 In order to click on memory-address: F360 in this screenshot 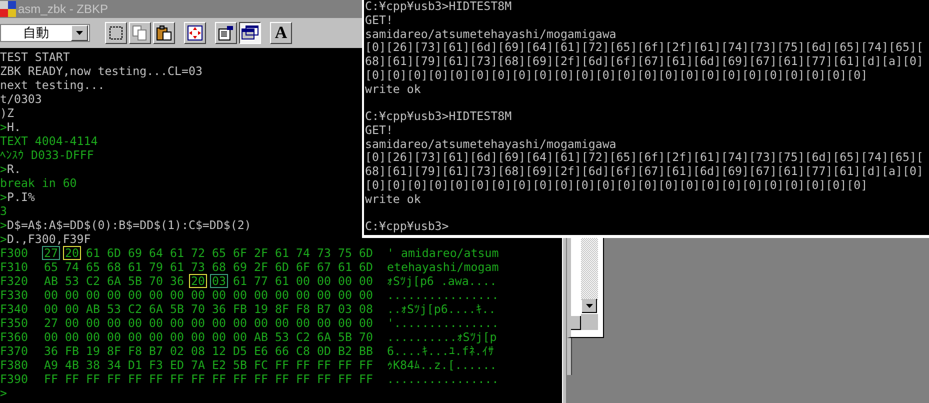, I will do `click(14, 337)`.